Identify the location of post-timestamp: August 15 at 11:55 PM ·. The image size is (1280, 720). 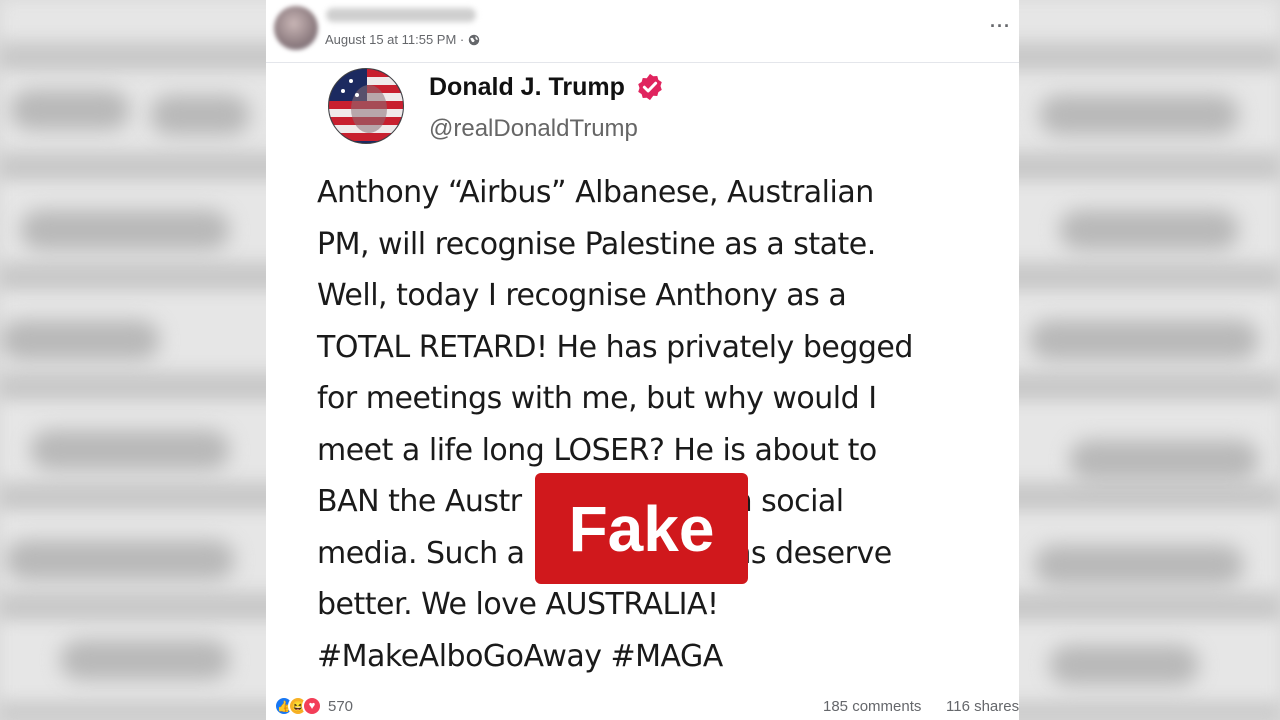
(402, 39).